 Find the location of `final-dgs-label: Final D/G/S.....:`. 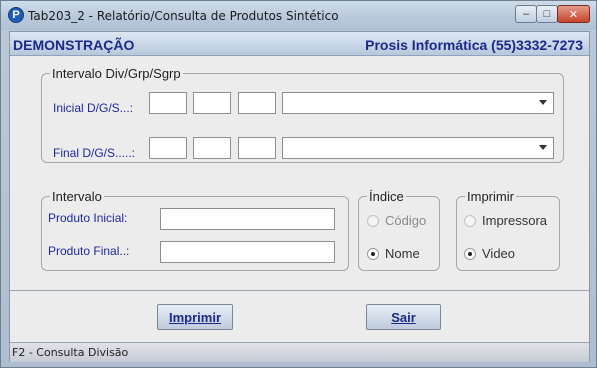

final-dgs-label: Final D/G/S.....: is located at coordinates (94, 153).